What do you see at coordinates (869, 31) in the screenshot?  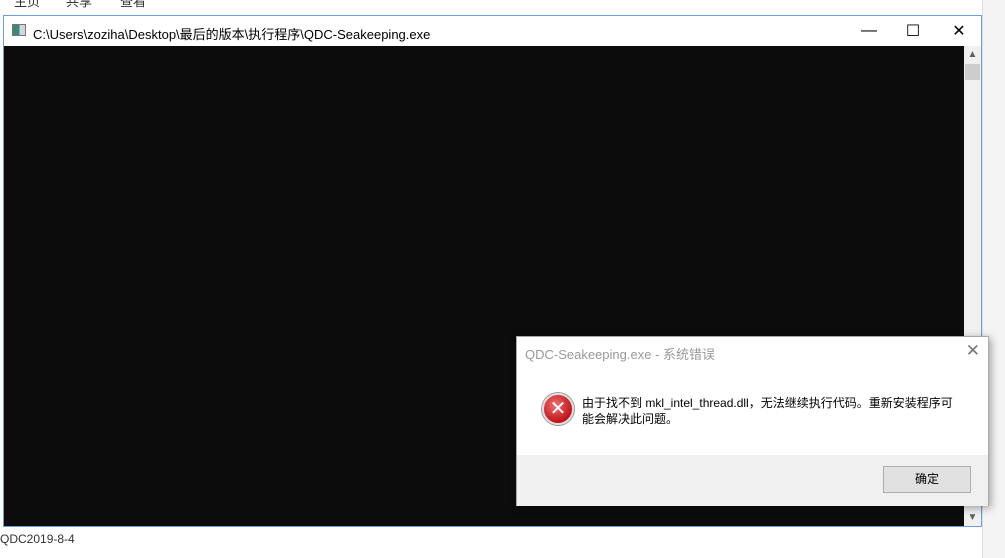 I see `minimize-button: —` at bounding box center [869, 31].